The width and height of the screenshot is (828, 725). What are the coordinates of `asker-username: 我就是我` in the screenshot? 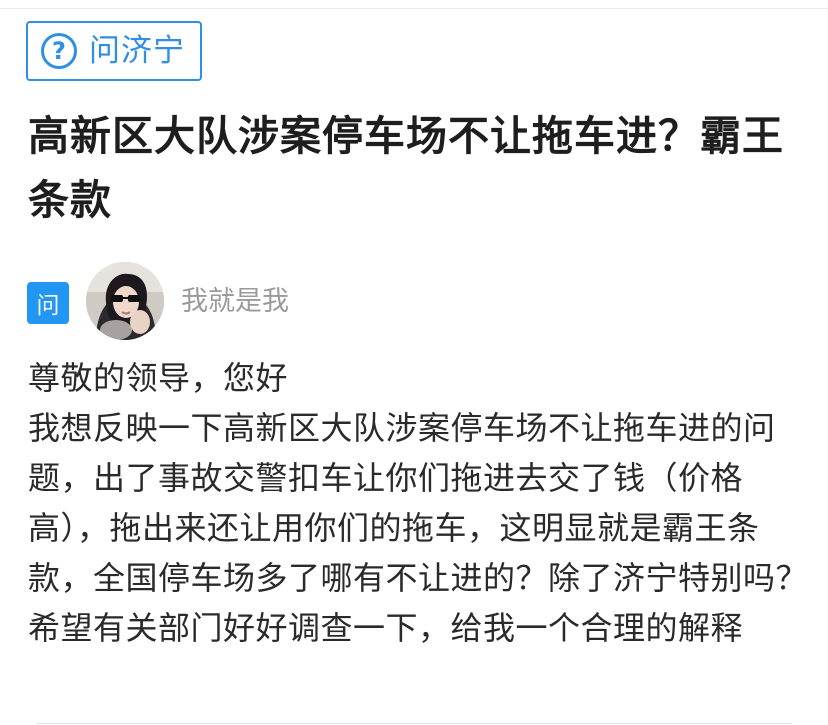 It's located at (235, 302).